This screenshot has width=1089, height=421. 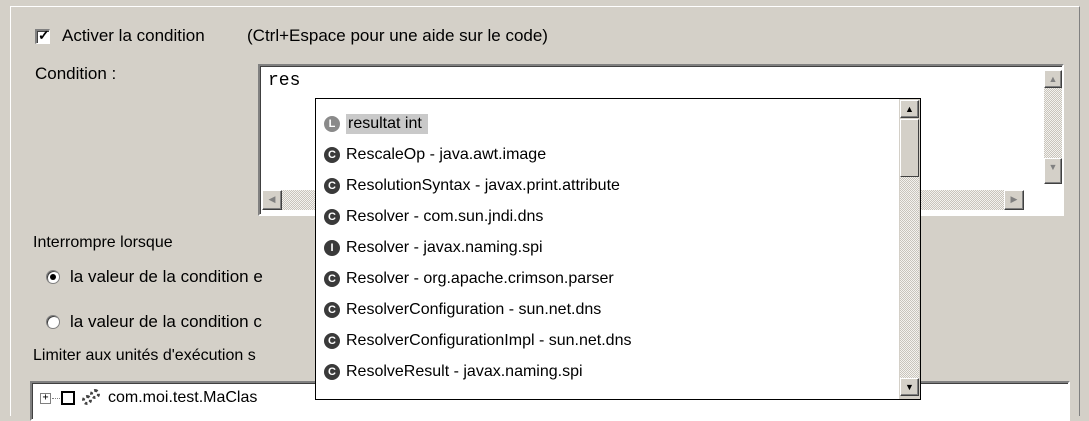 What do you see at coordinates (387, 124) in the screenshot?
I see `completion-item-label: resultat int` at bounding box center [387, 124].